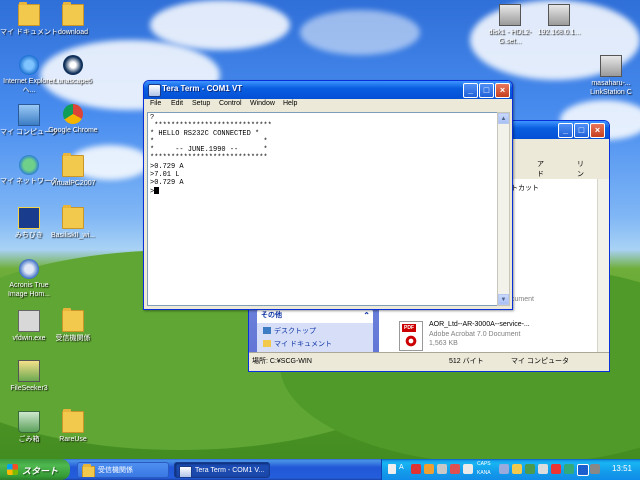 This screenshot has height=480, width=640. Describe the element at coordinates (262, 103) in the screenshot. I see `menu-window: Window` at that location.